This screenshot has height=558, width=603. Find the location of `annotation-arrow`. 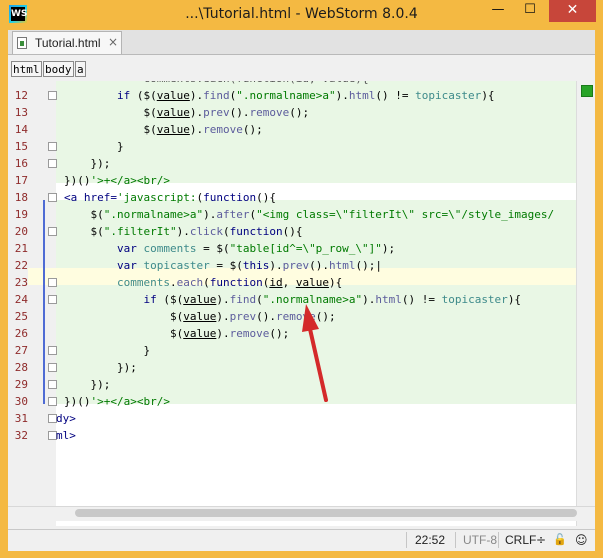

annotation-arrow is located at coordinates (315, 353).